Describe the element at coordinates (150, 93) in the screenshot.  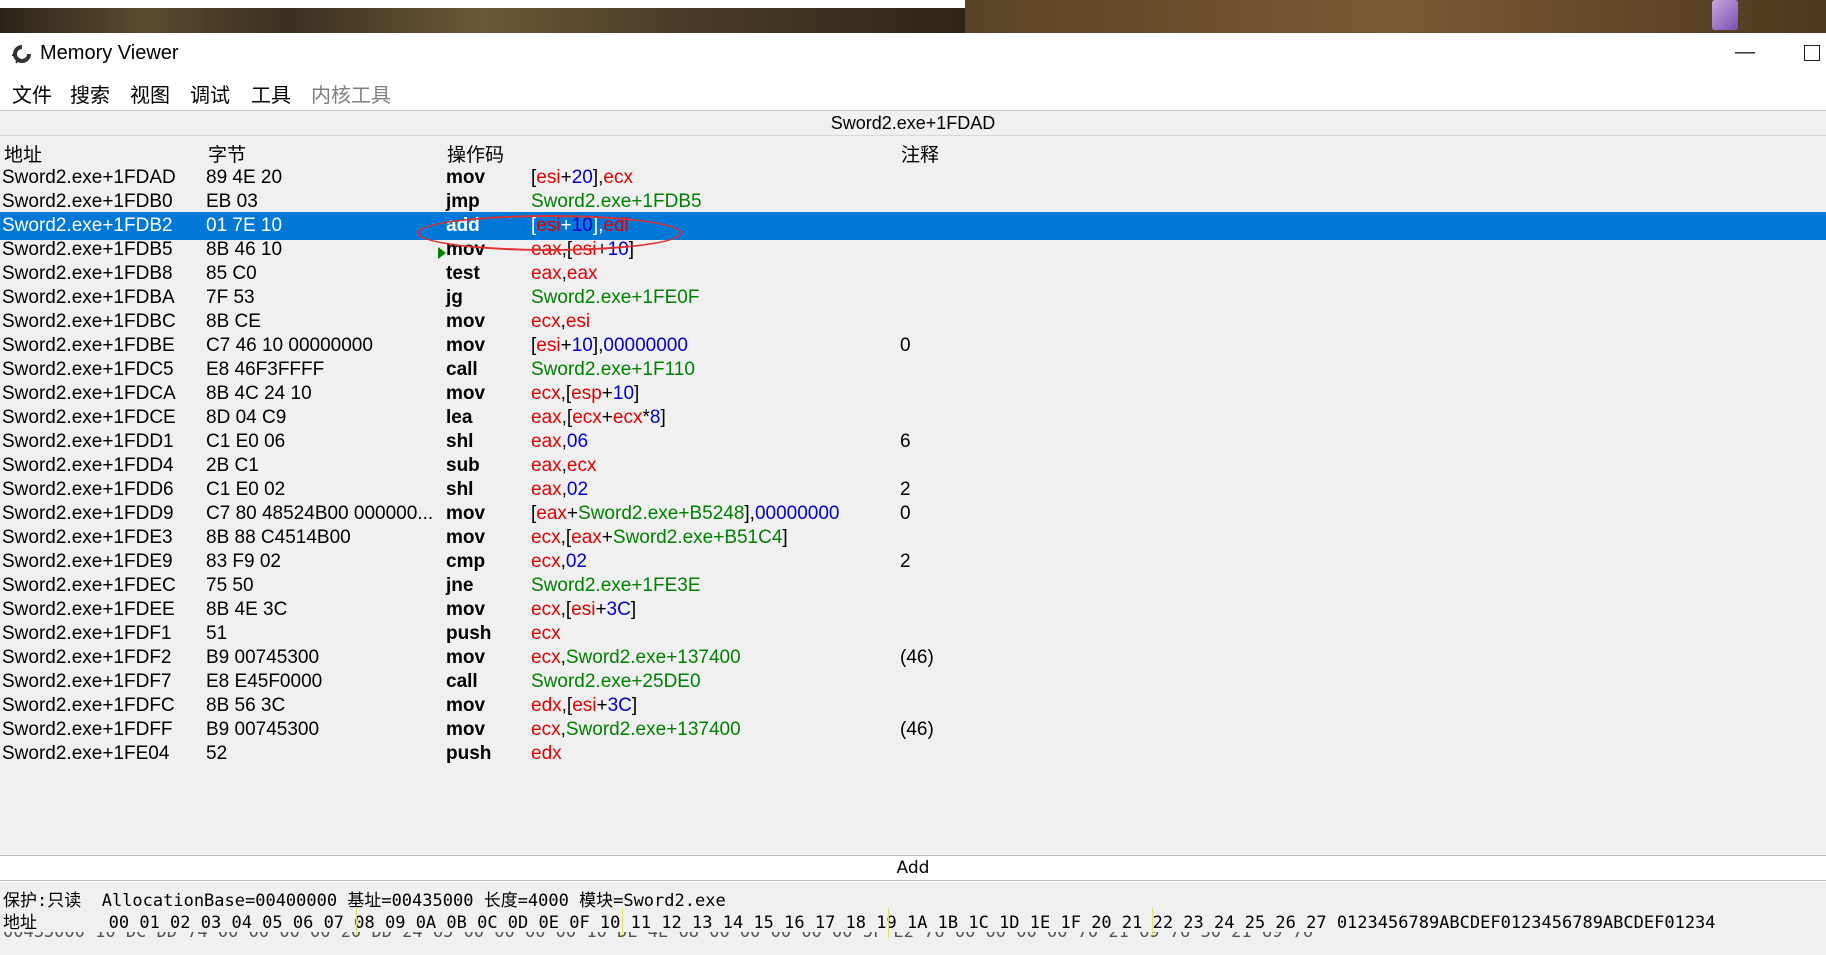
I see `menu-view: 视图` at that location.